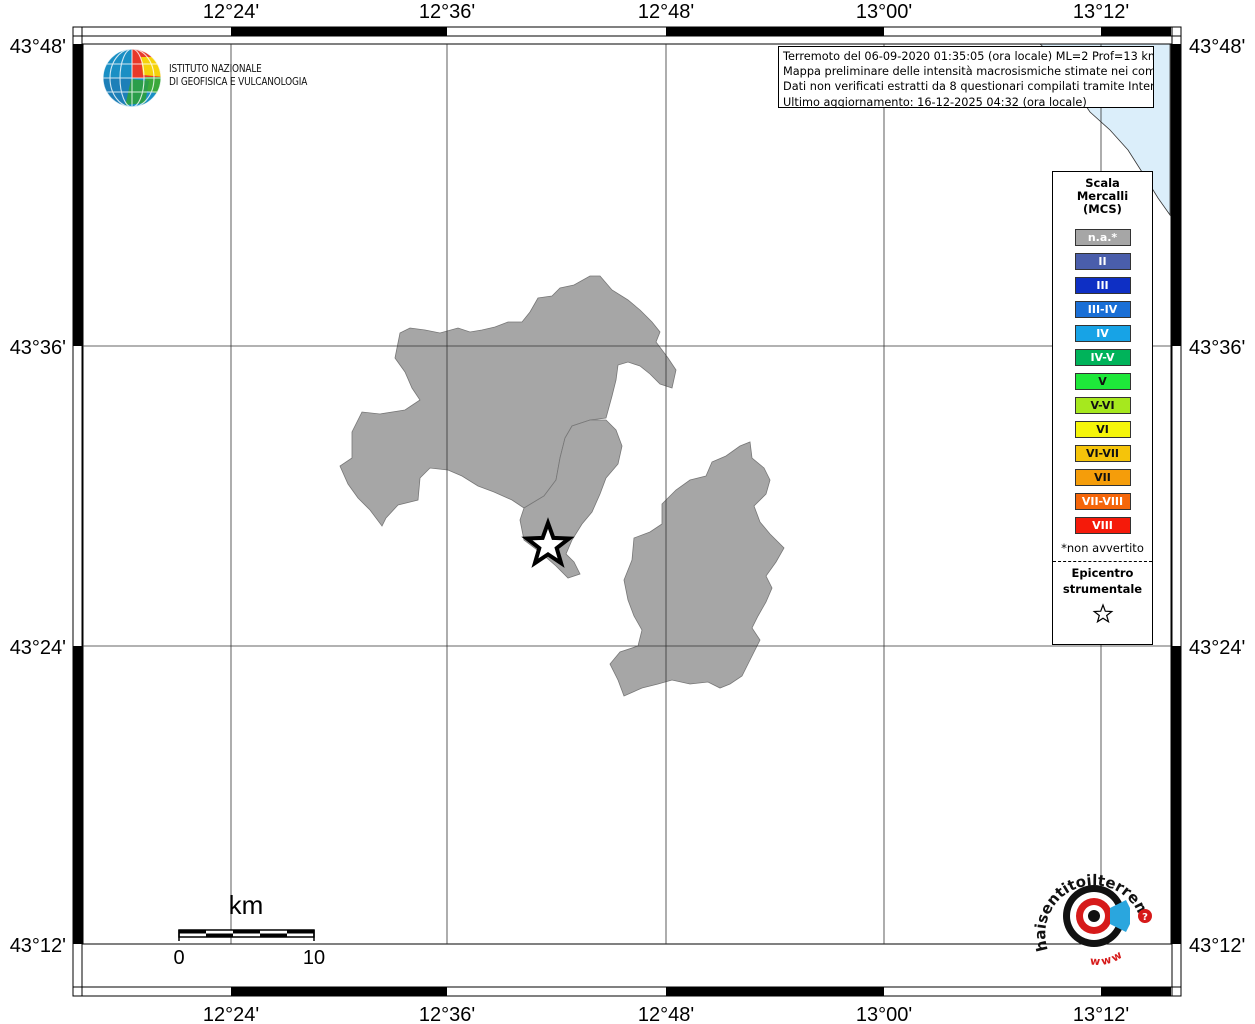  What do you see at coordinates (1102, 357) in the screenshot?
I see `legend-item: IV-V` at bounding box center [1102, 357].